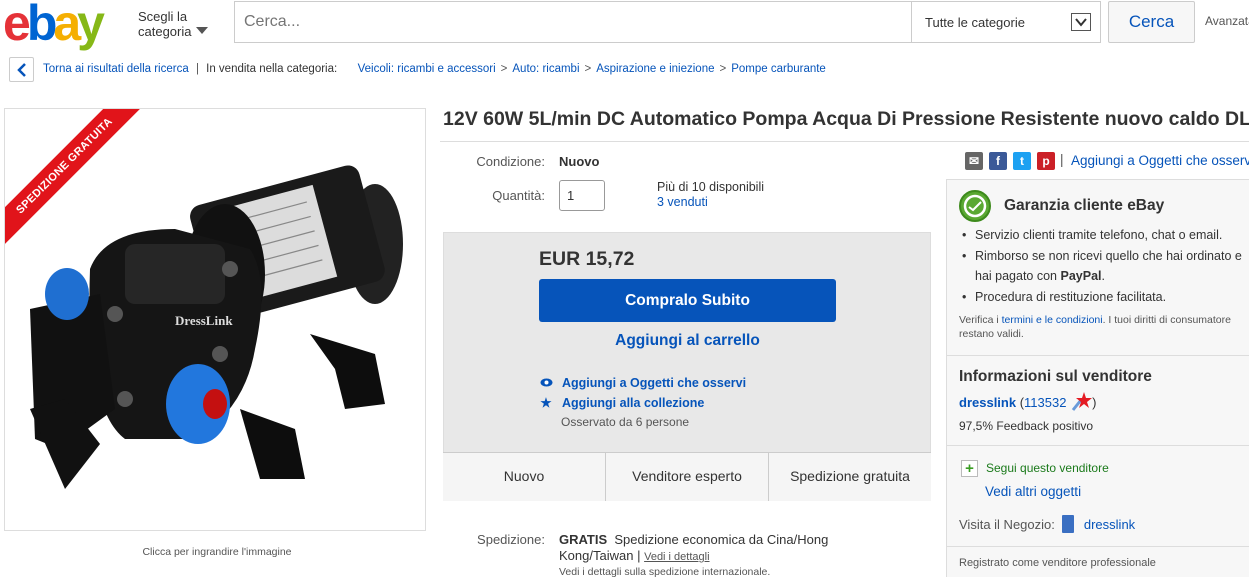 The width and height of the screenshot is (1249, 577). Describe the element at coordinates (1151, 22) in the screenshot. I see `search-button: Cerca` at that location.